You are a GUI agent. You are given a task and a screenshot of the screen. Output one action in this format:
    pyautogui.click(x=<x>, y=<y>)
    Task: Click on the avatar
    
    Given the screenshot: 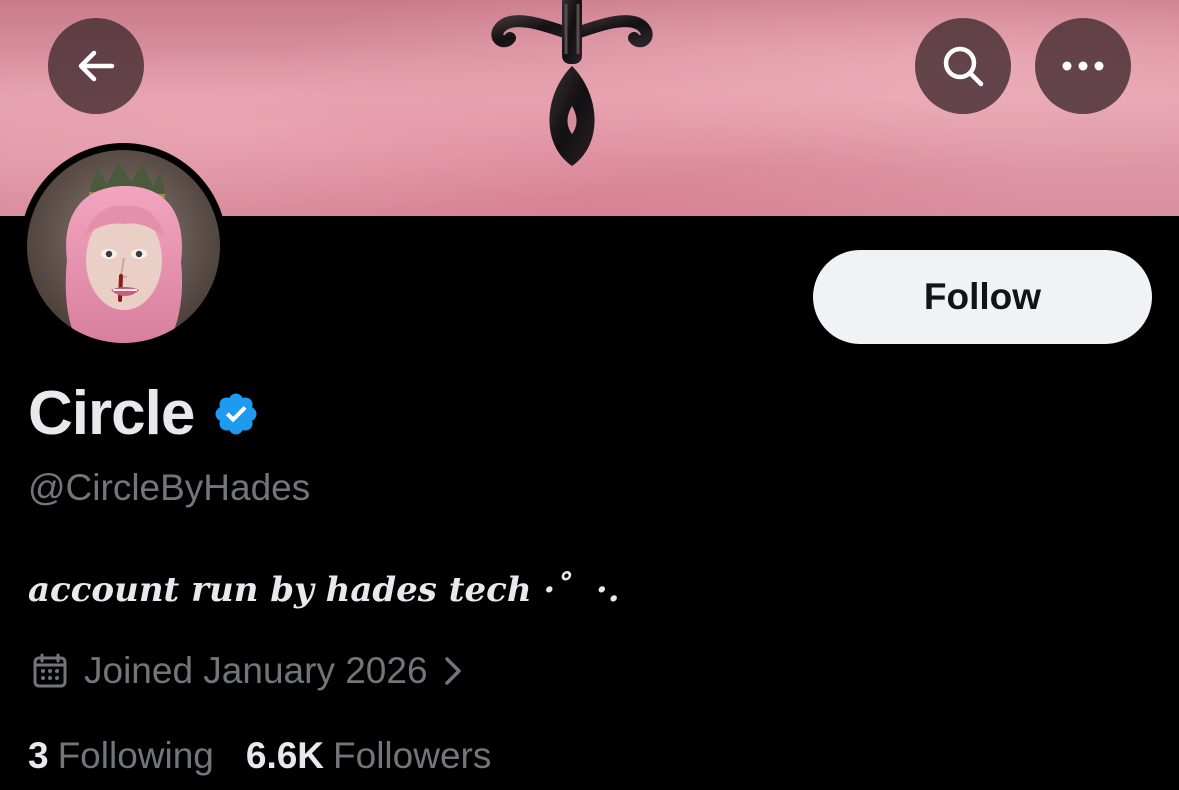 What is the action you would take?
    pyautogui.click(x=123, y=246)
    